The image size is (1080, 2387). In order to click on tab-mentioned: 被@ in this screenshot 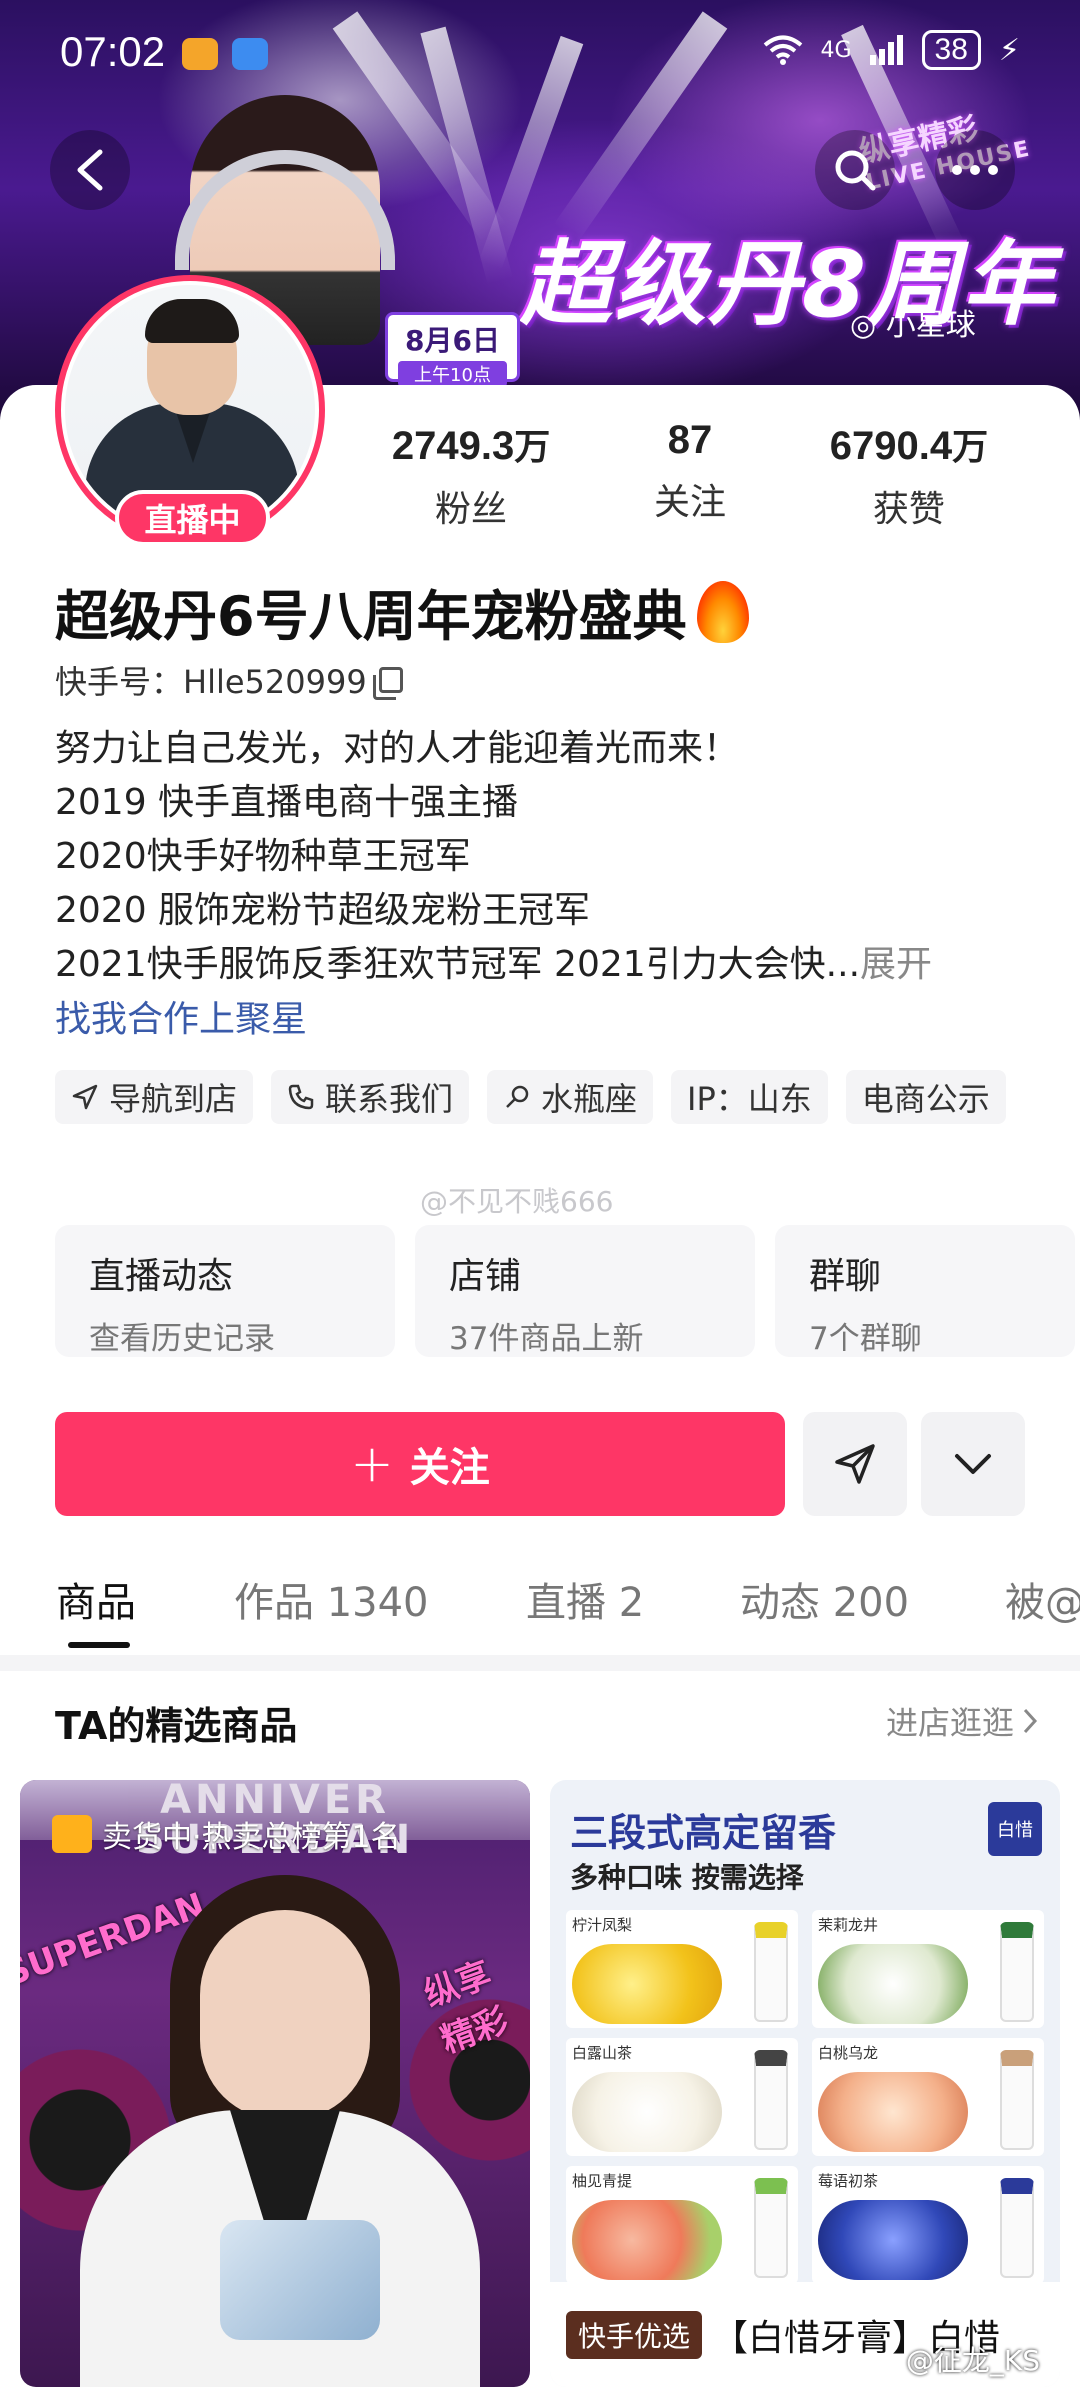, I will do `click(1042, 1599)`.